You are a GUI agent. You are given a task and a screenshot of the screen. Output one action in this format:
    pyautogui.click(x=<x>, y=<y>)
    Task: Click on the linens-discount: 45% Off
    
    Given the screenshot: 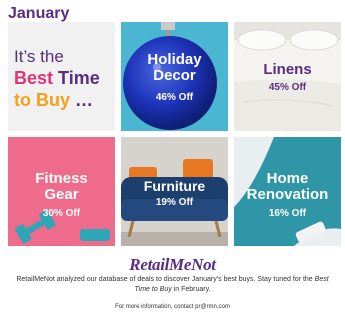 What is the action you would take?
    pyautogui.click(x=287, y=87)
    